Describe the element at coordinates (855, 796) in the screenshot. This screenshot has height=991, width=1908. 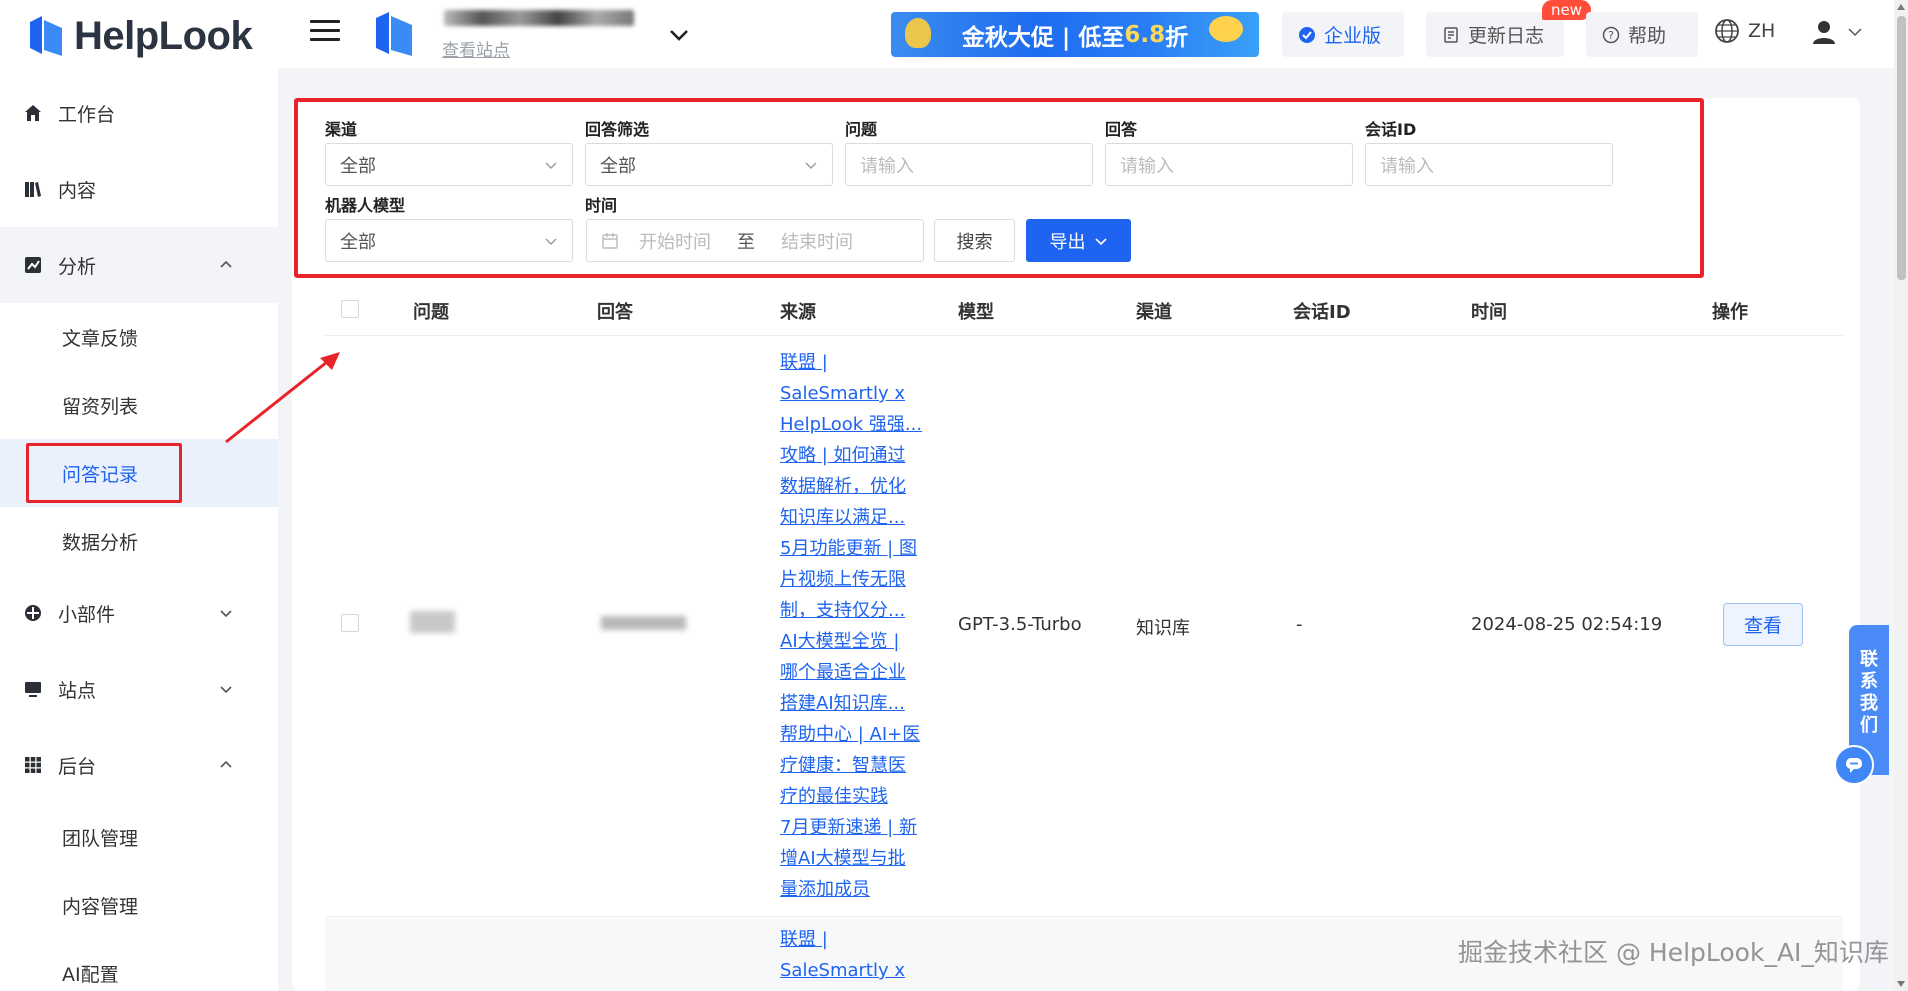
I see `source-link: 疗的最佳实践` at that location.